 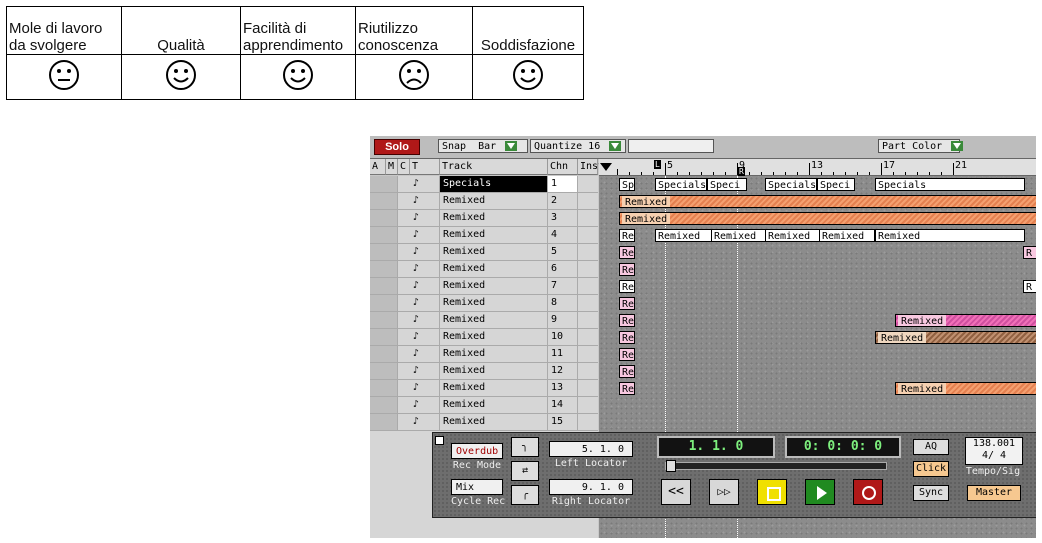 I want to click on track-channel: 8, so click(x=563, y=303).